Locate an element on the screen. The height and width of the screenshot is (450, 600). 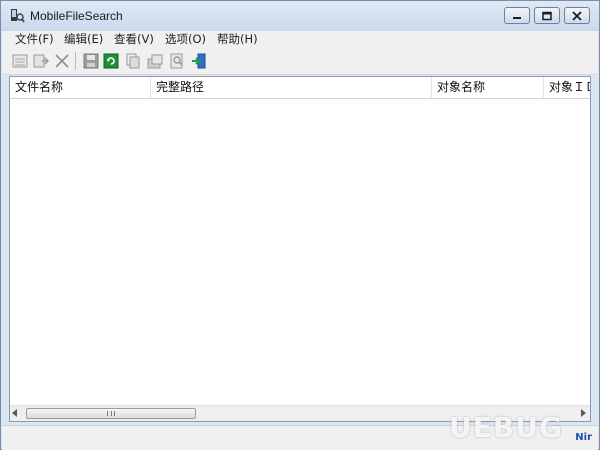
minimize-icon is located at coordinates (517, 17).